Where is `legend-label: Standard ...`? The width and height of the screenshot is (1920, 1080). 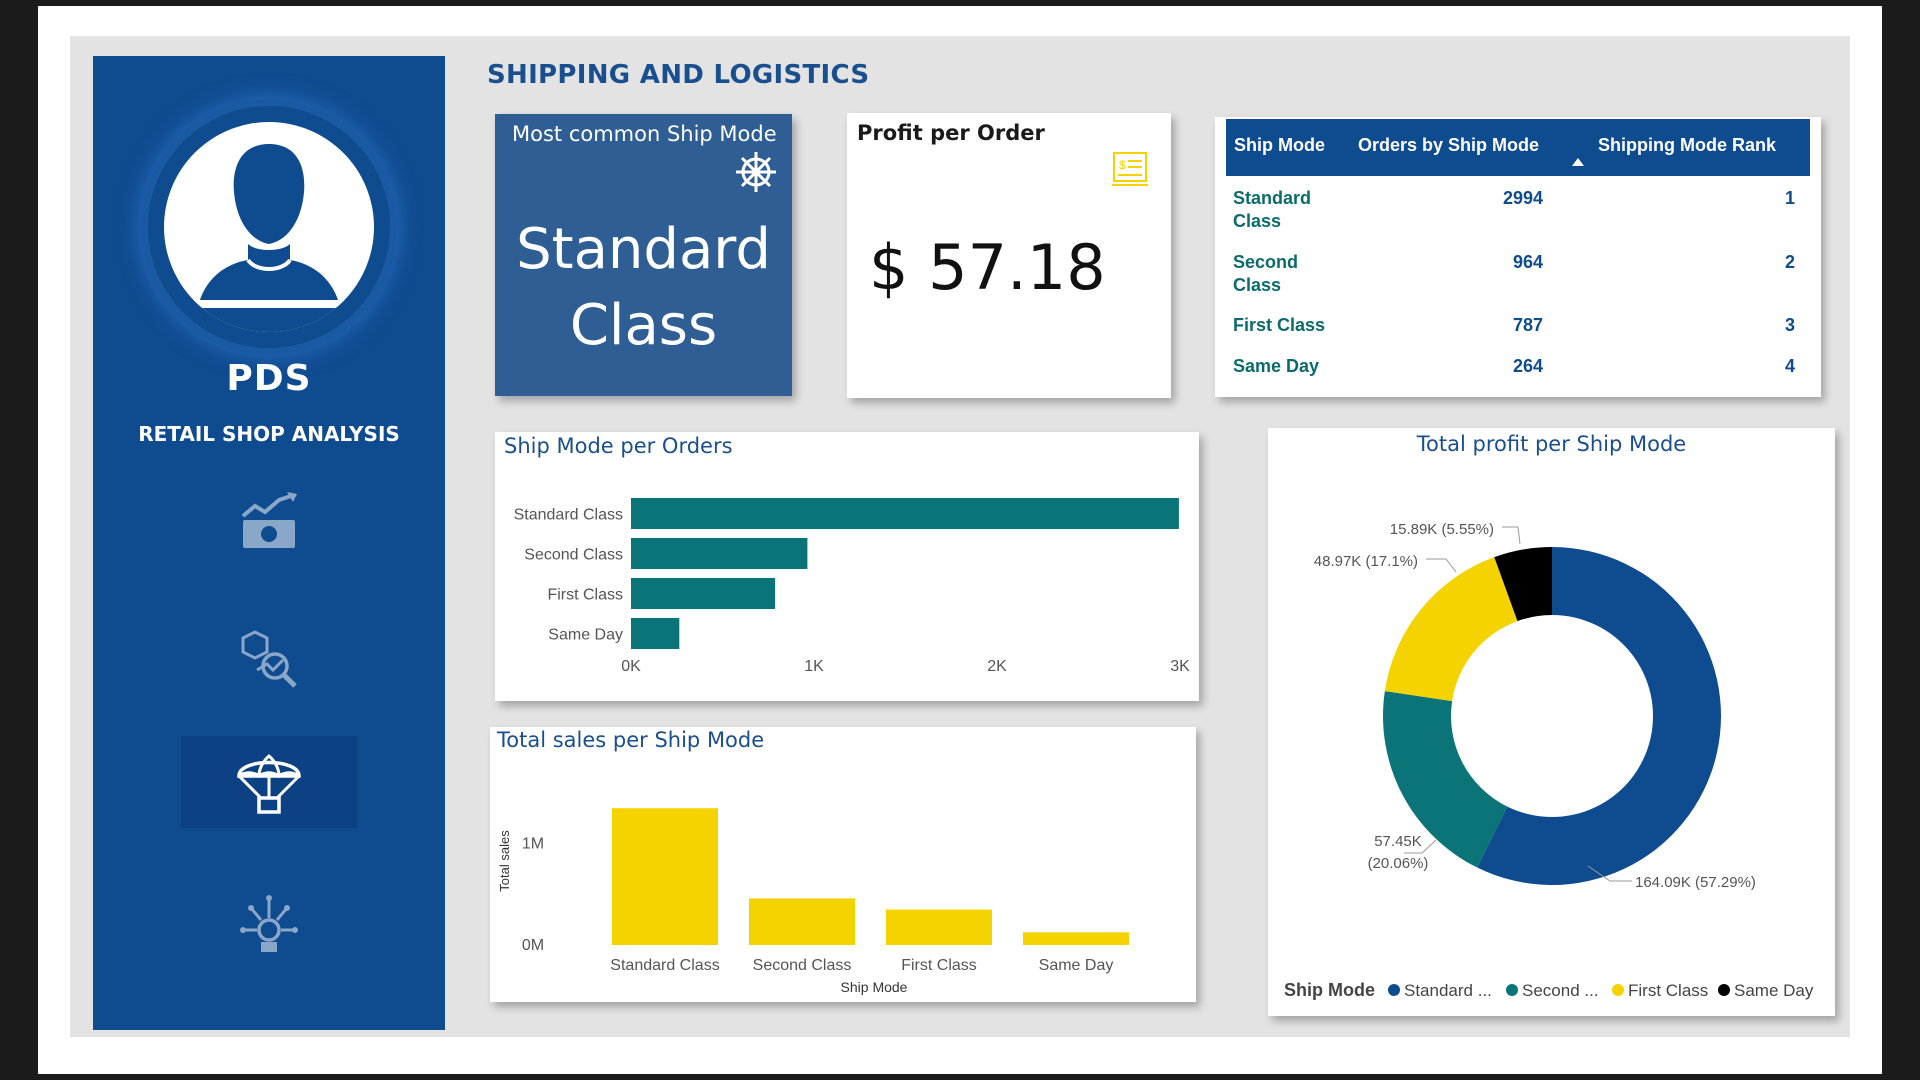 legend-label: Standard ... is located at coordinates (1448, 990).